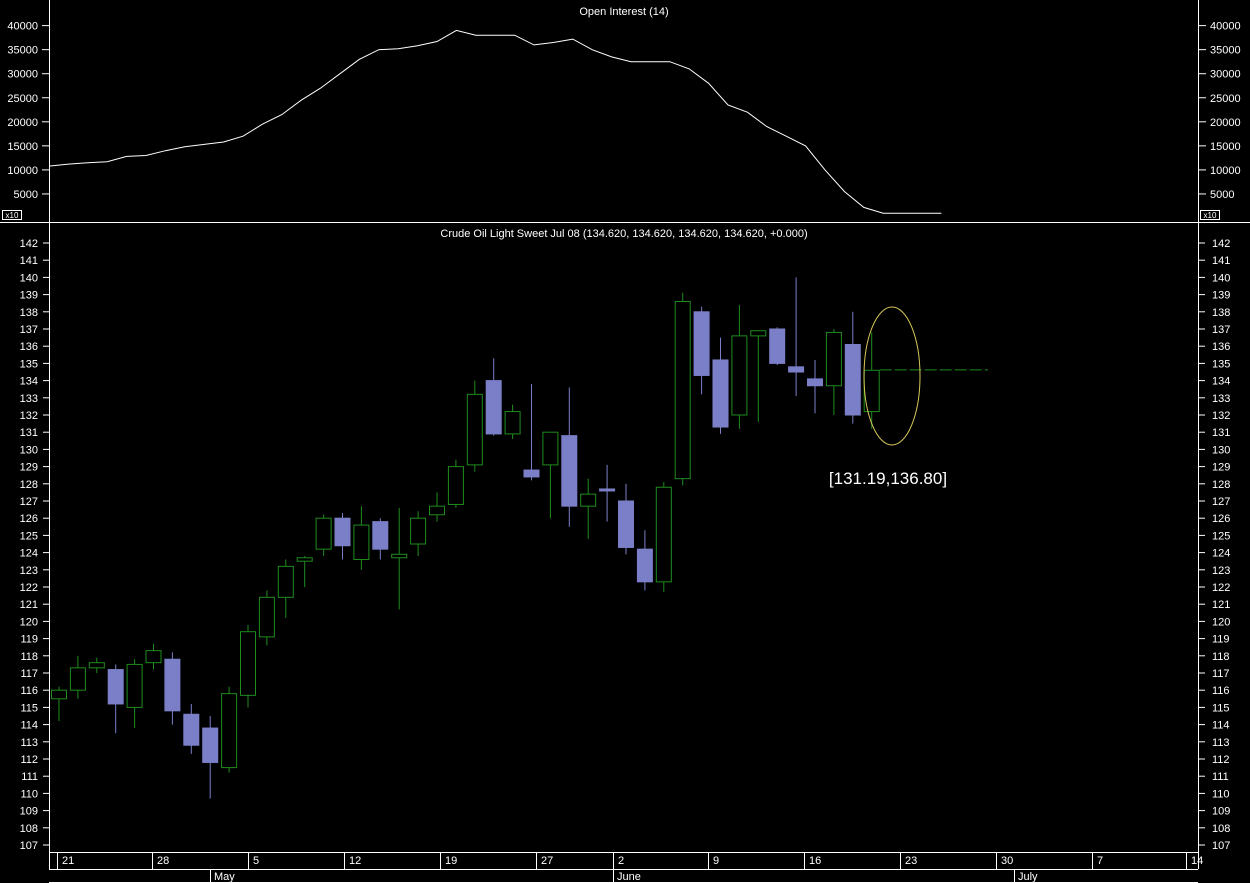 The height and width of the screenshot is (883, 1250). I want to click on price-tick-label-left: 111, so click(29, 777).